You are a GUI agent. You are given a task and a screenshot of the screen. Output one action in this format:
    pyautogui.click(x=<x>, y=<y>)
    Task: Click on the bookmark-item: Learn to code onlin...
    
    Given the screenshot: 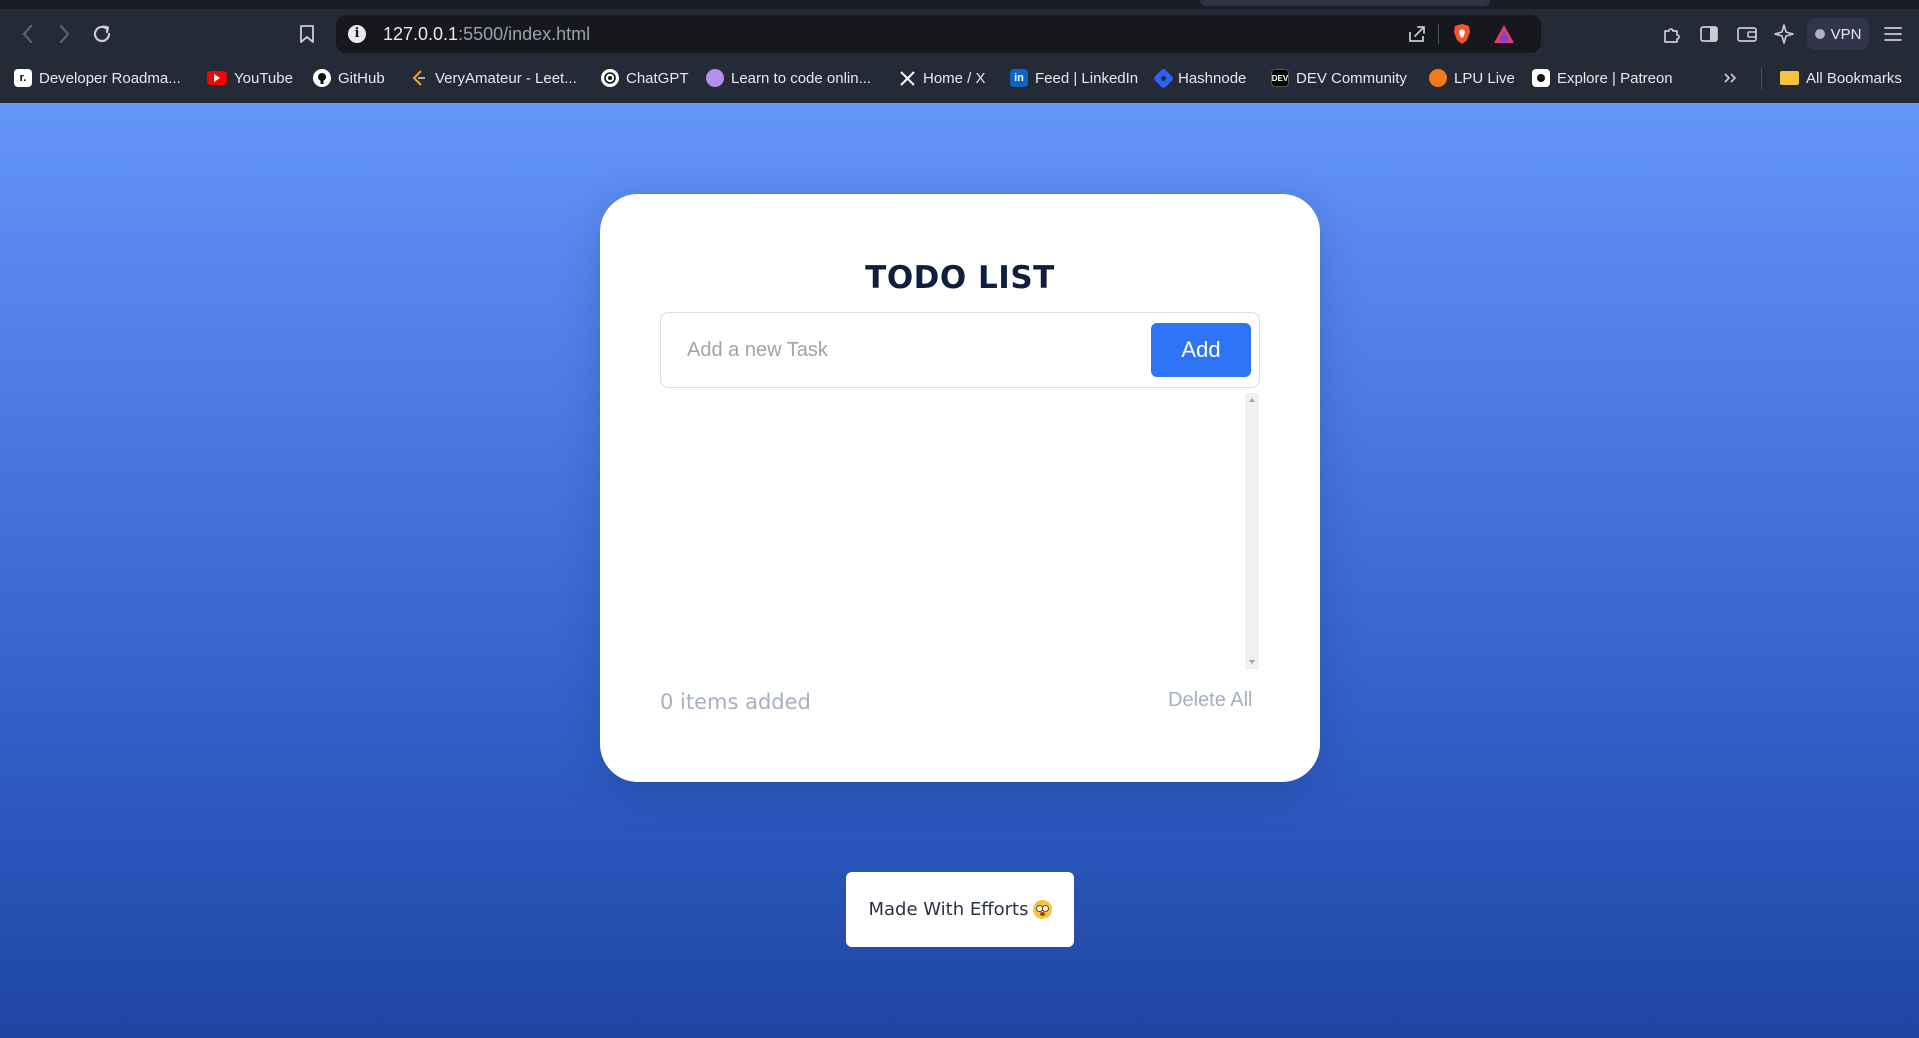 What is the action you would take?
    pyautogui.click(x=788, y=78)
    